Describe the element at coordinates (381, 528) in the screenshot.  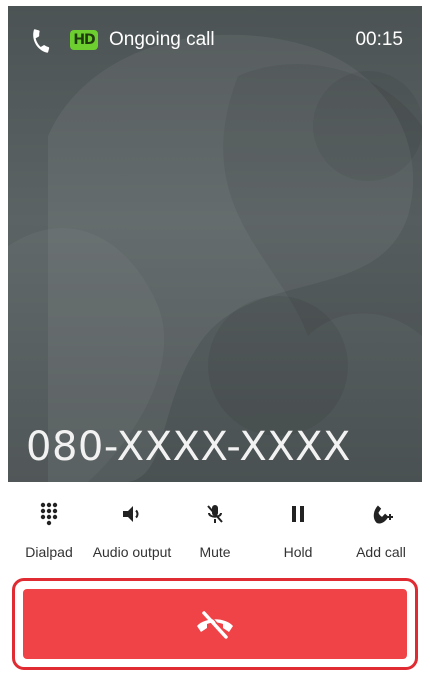
I see `add-call-button: Add call` at that location.